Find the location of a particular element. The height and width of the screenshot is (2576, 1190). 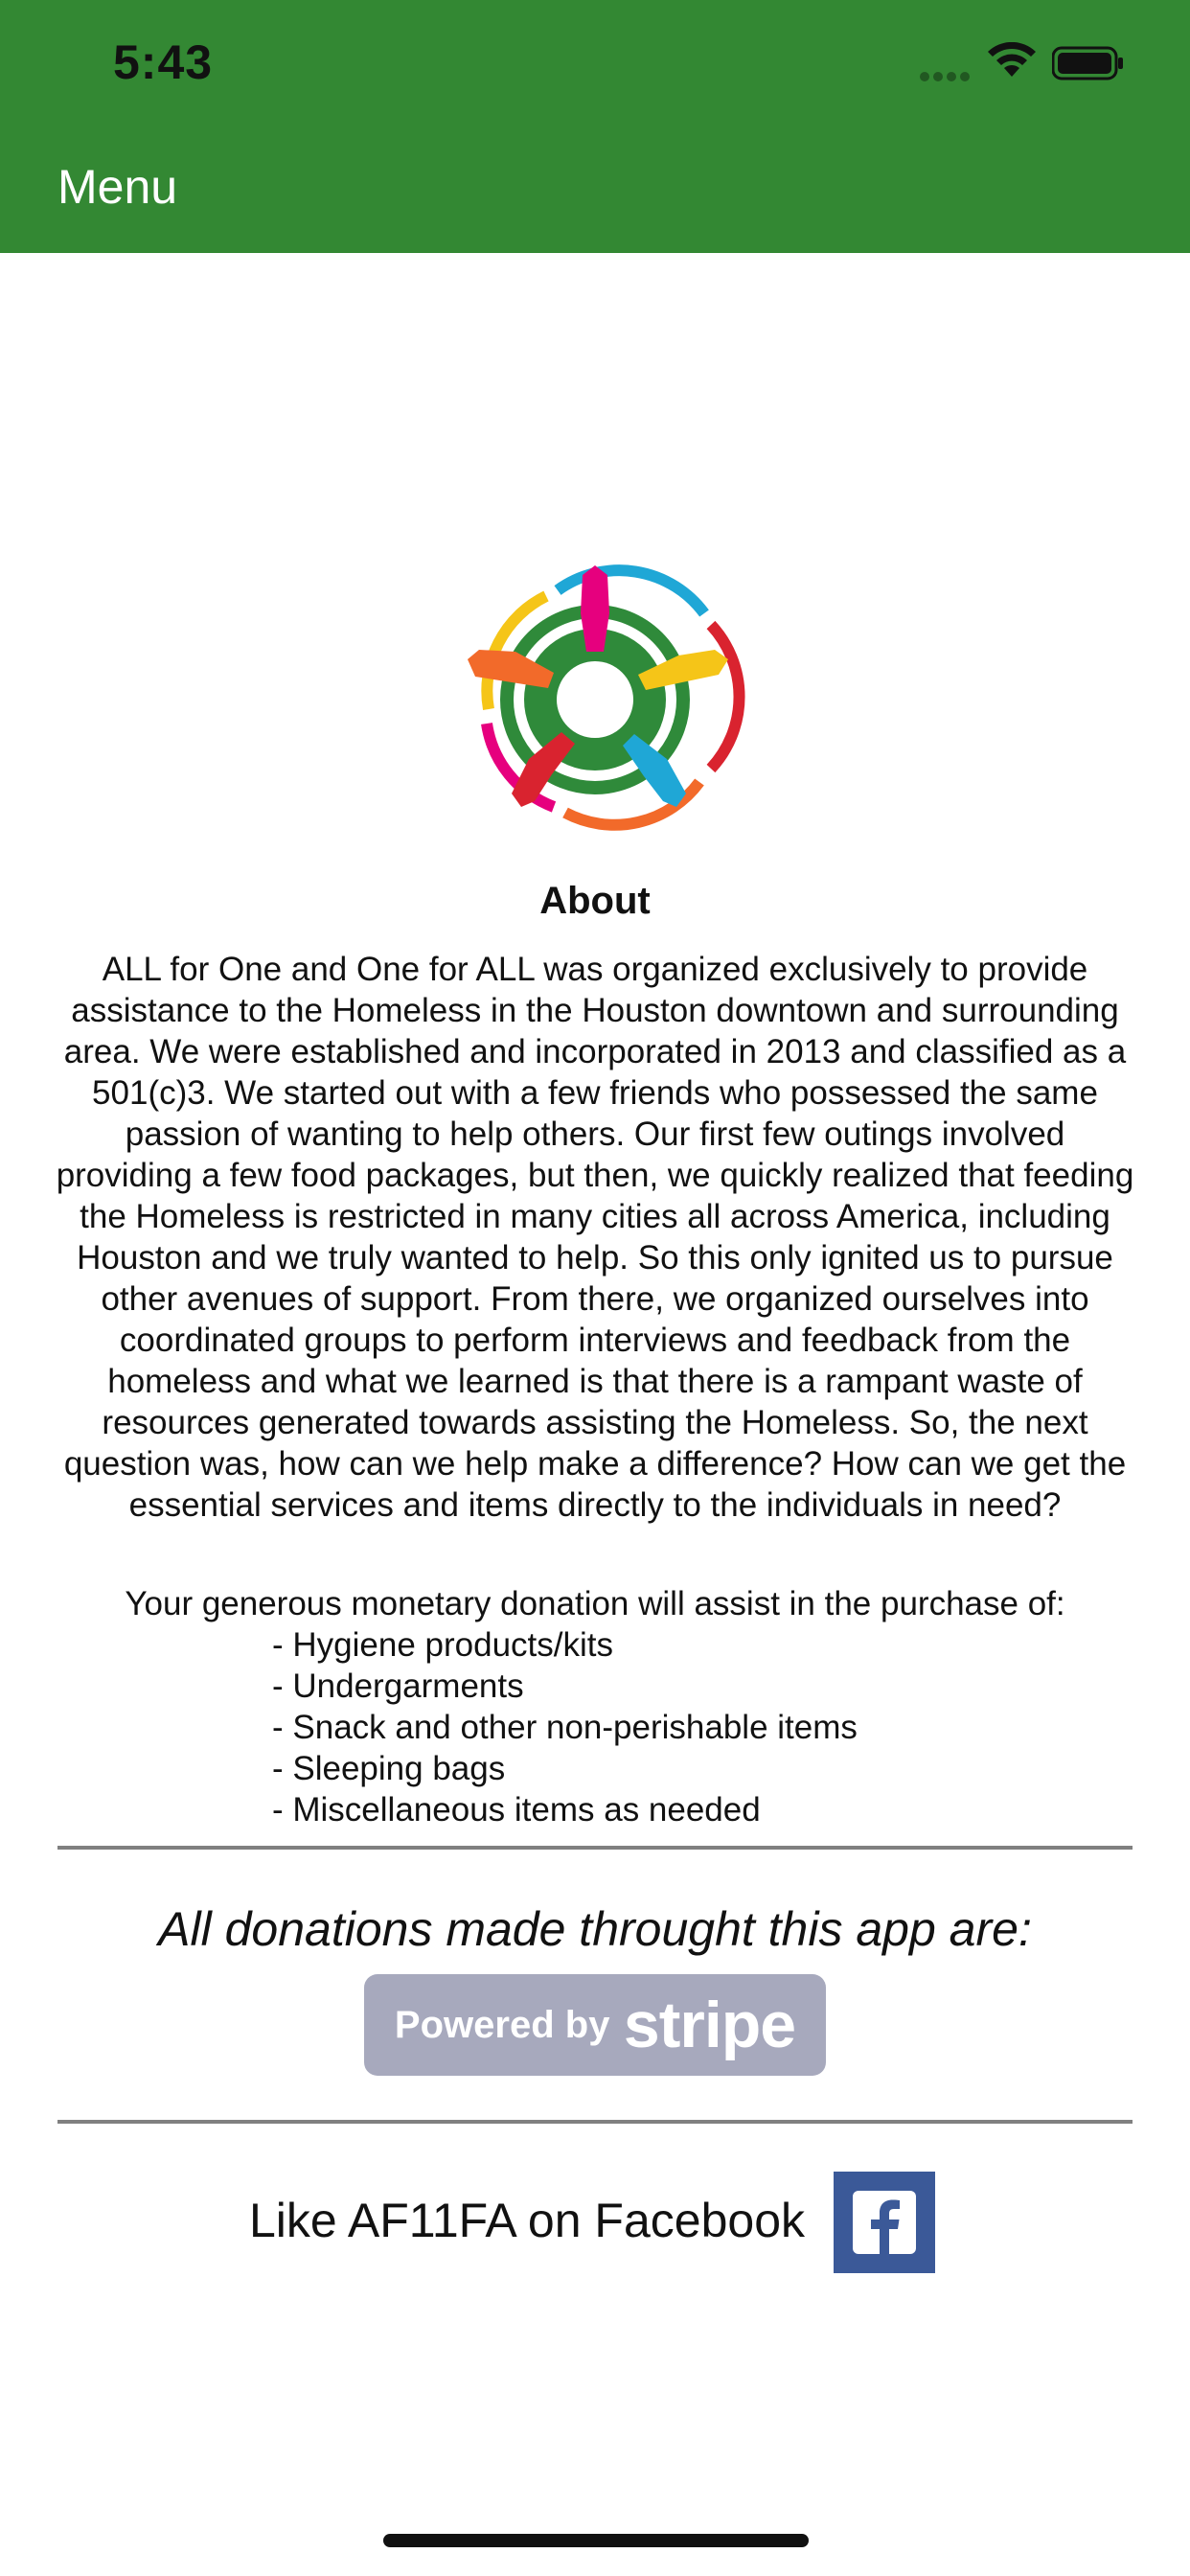

badge-prefix: Powered by is located at coordinates (502, 2025).